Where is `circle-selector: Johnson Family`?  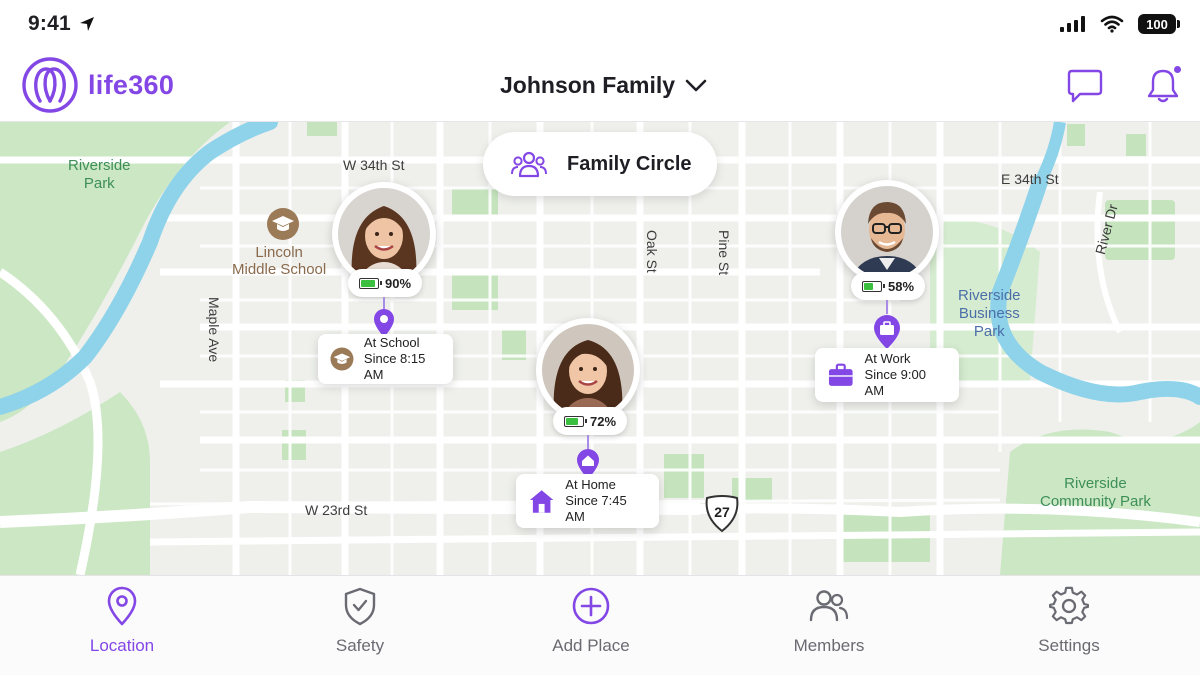 circle-selector: Johnson Family is located at coordinates (603, 85).